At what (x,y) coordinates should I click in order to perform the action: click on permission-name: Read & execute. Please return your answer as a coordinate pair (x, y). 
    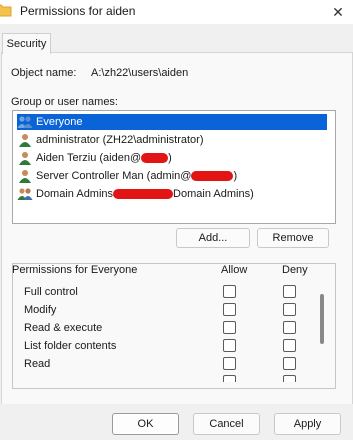
    Looking at the image, I should click on (63, 328).